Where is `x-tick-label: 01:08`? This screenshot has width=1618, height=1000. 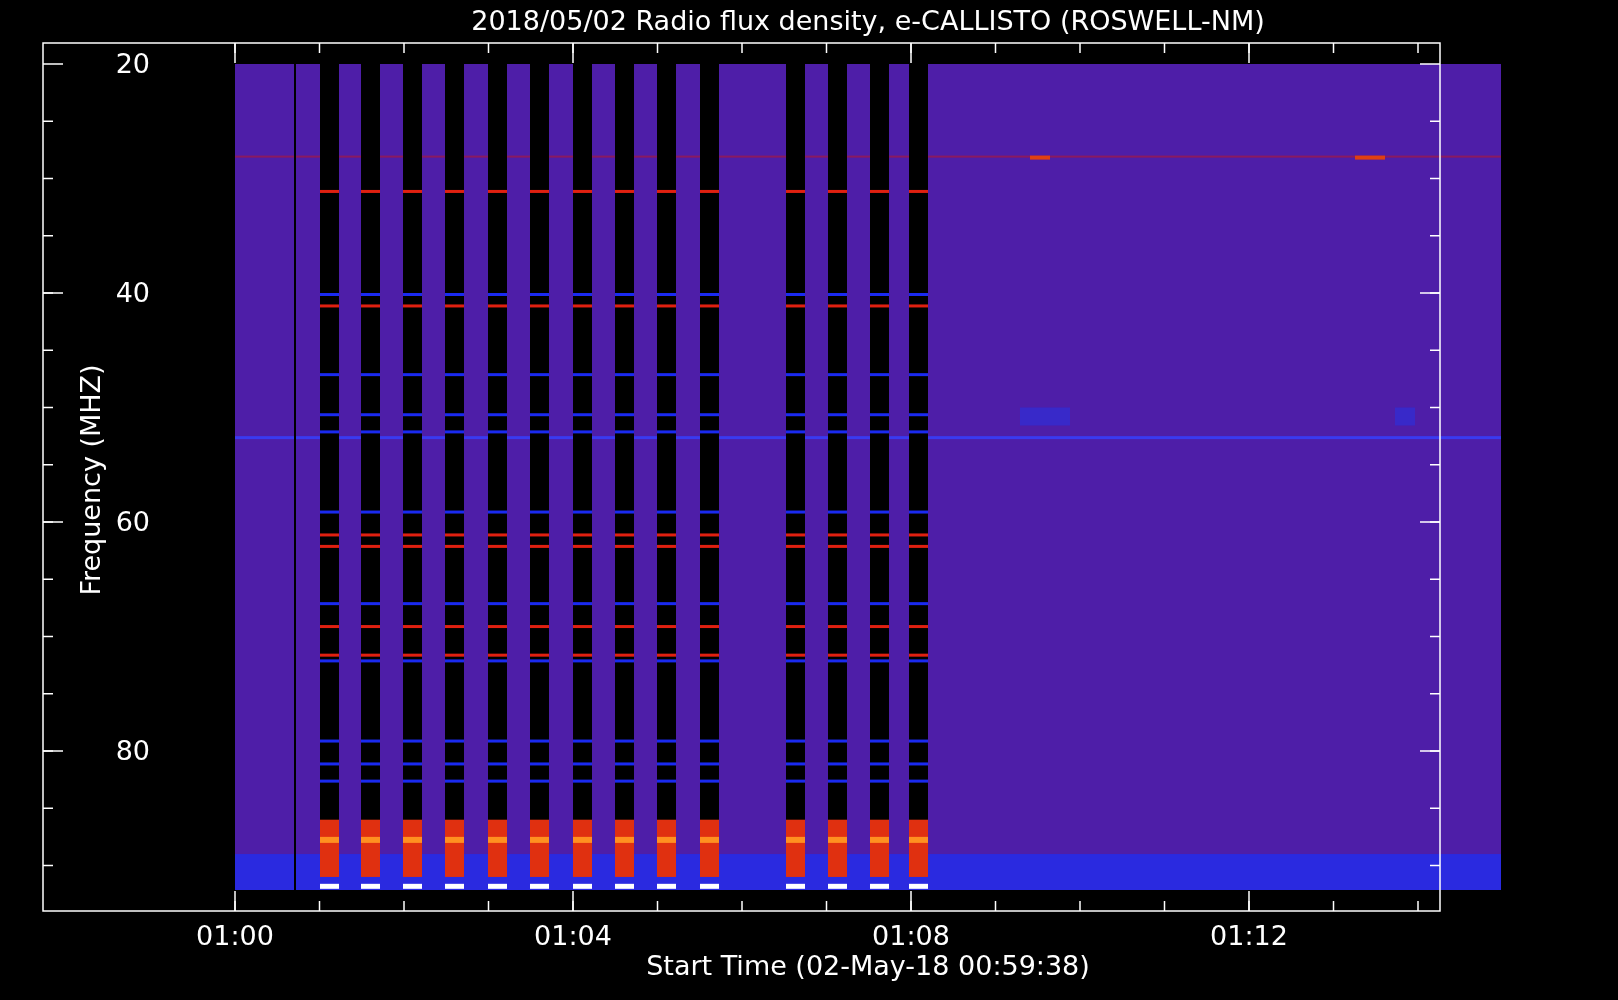 x-tick-label: 01:08 is located at coordinates (911, 935).